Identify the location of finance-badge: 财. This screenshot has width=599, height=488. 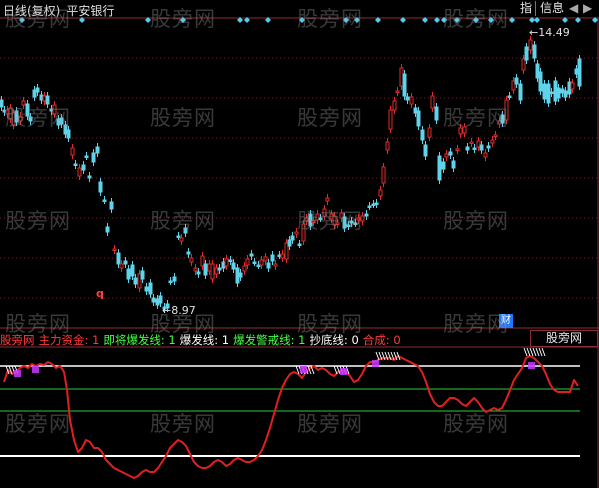
(506, 321).